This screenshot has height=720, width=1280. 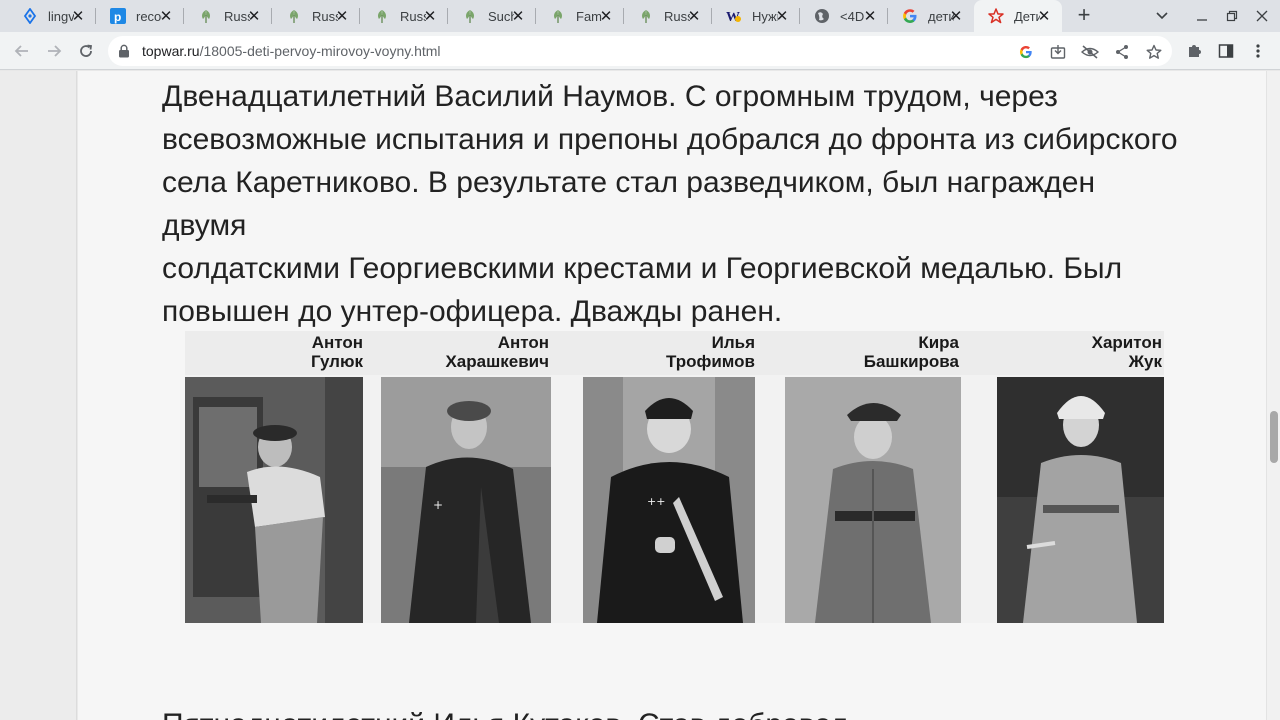 I want to click on photo-caption-bashkirova: Кира Башкирова, so click(x=892, y=352).